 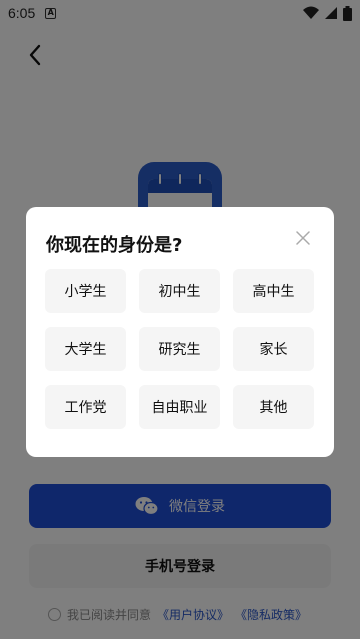 I want to click on option-worker: 工作党, so click(x=85, y=407).